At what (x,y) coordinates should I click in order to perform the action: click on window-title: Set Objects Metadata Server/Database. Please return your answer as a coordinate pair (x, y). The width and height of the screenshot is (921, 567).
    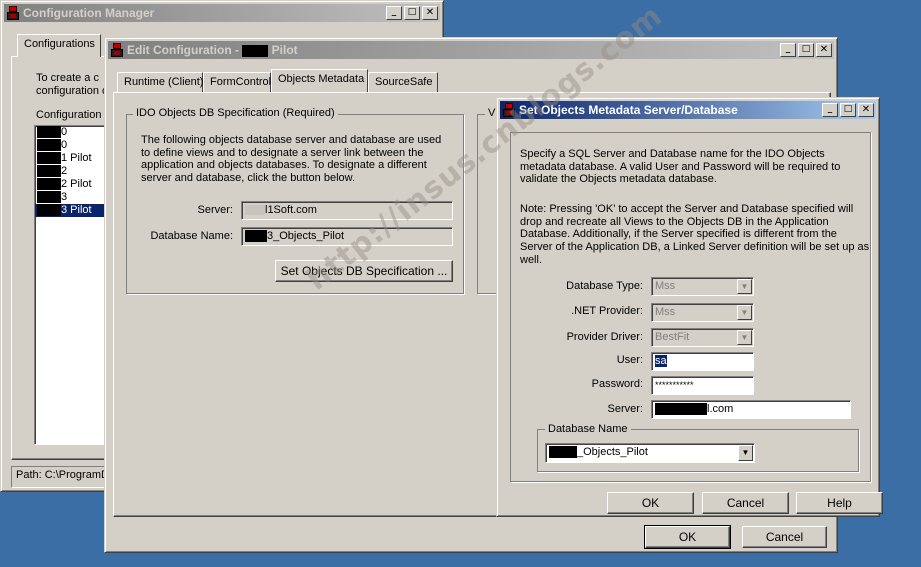
    Looking at the image, I should click on (628, 110).